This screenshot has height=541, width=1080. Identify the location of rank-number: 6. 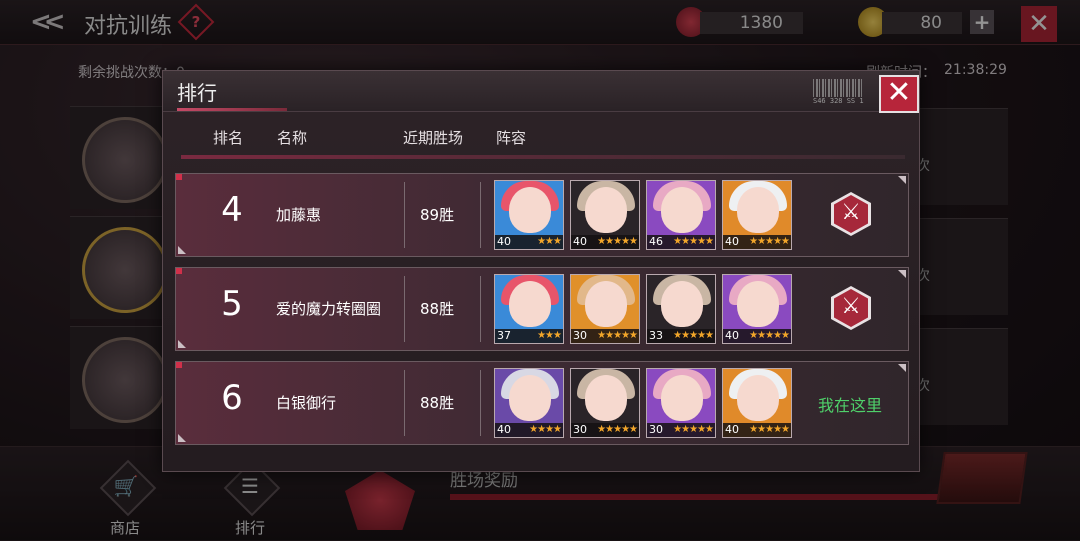
(232, 398).